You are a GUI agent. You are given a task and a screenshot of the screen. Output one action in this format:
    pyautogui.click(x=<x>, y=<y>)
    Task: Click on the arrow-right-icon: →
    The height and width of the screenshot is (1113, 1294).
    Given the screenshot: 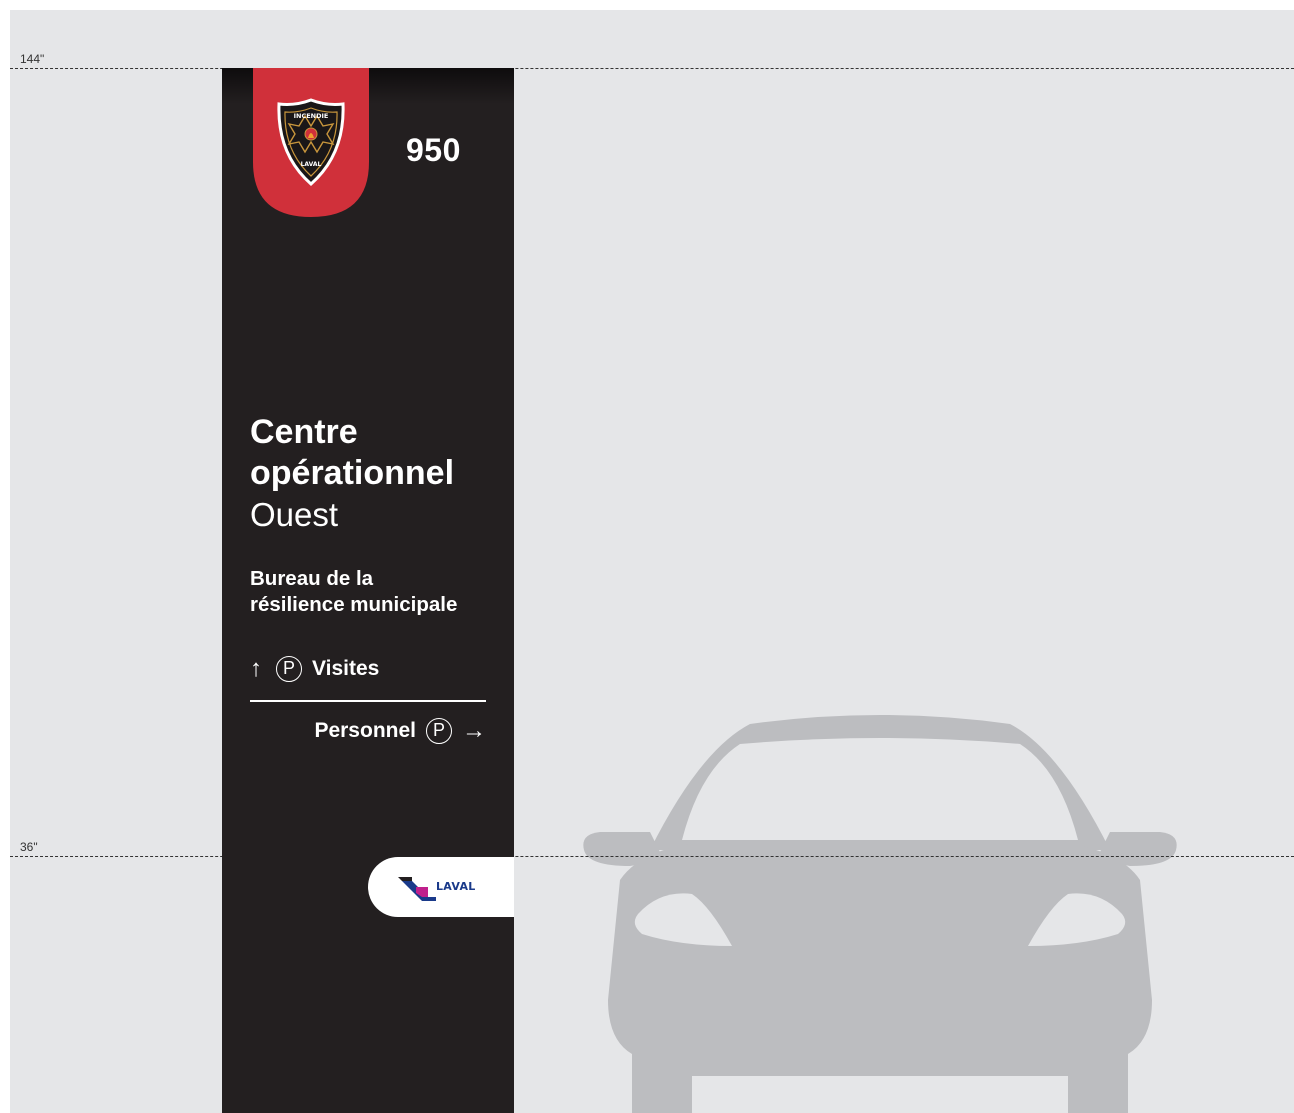 What is the action you would take?
    pyautogui.click(x=474, y=730)
    